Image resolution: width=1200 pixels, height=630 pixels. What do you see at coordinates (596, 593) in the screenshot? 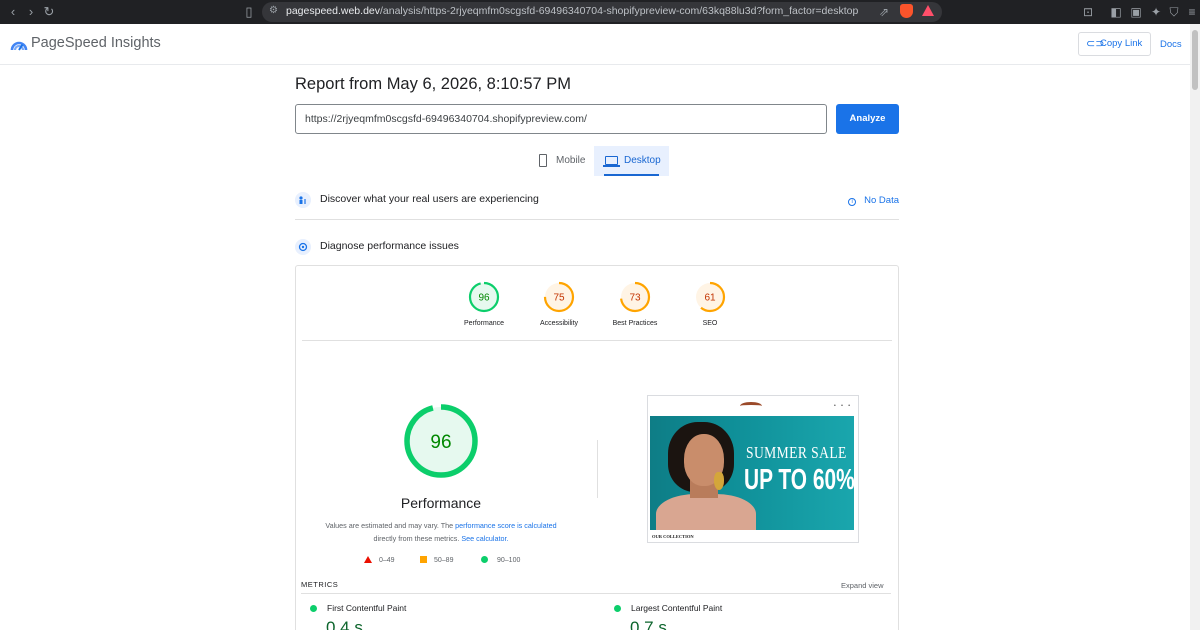
I see `metrics-divider` at bounding box center [596, 593].